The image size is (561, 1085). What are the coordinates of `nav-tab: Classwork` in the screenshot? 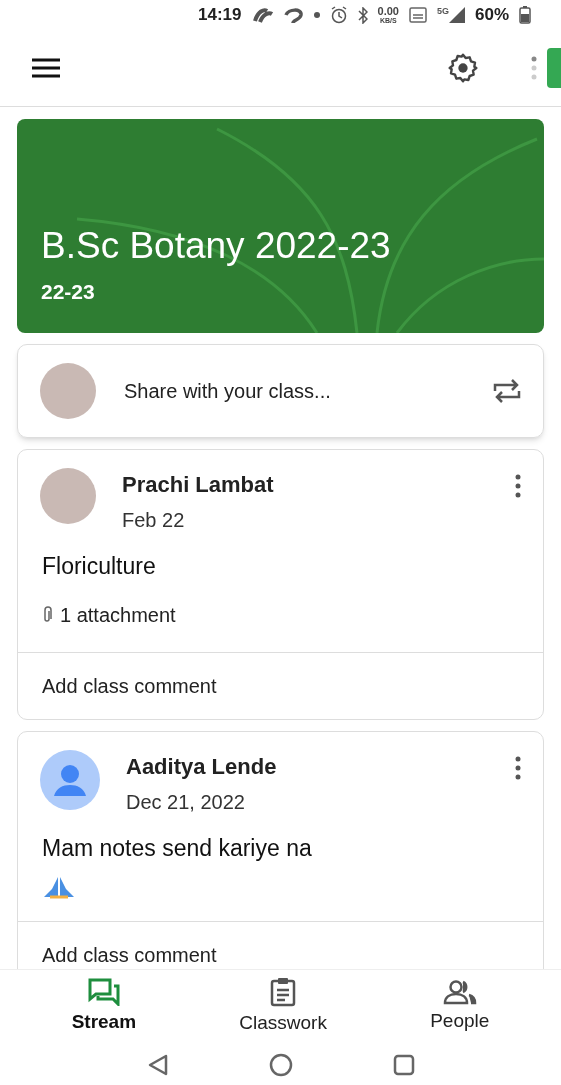 It's located at (283, 1007).